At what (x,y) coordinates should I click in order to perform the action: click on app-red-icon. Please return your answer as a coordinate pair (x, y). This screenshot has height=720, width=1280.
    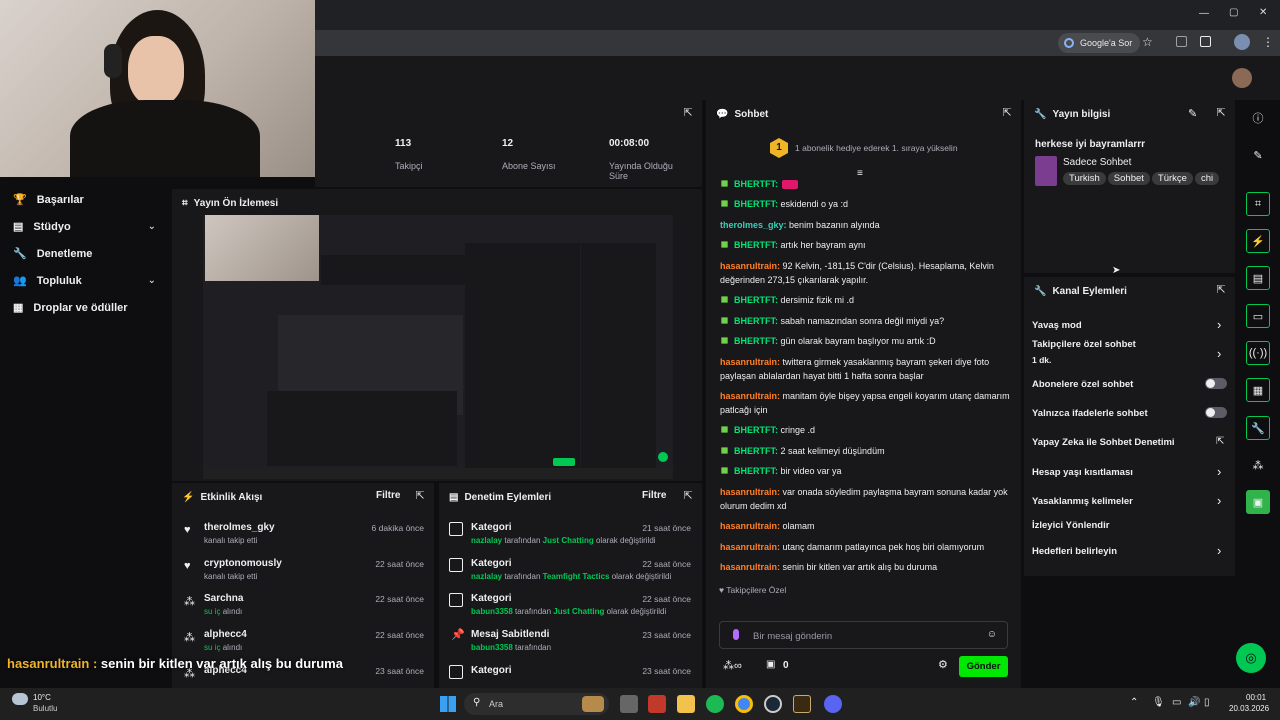
    Looking at the image, I should click on (657, 704).